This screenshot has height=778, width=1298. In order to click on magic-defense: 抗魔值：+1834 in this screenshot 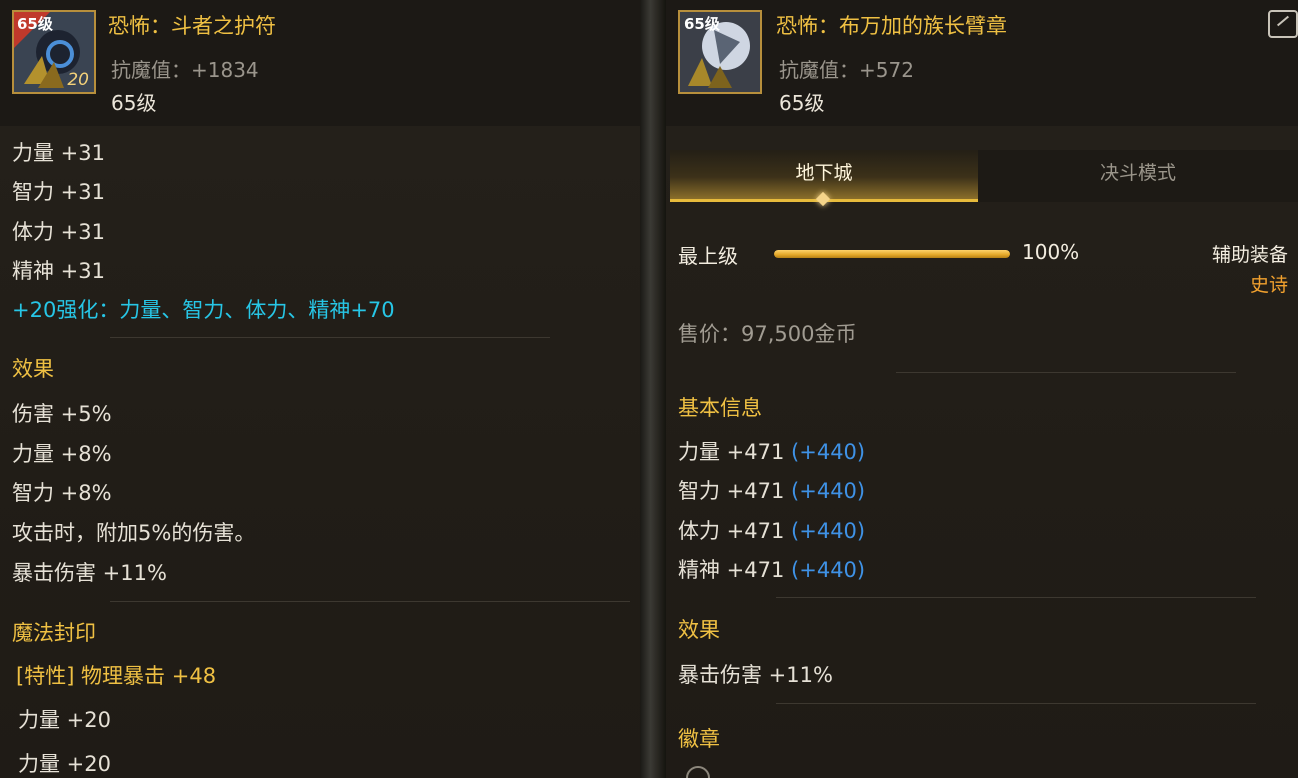, I will do `click(185, 70)`.